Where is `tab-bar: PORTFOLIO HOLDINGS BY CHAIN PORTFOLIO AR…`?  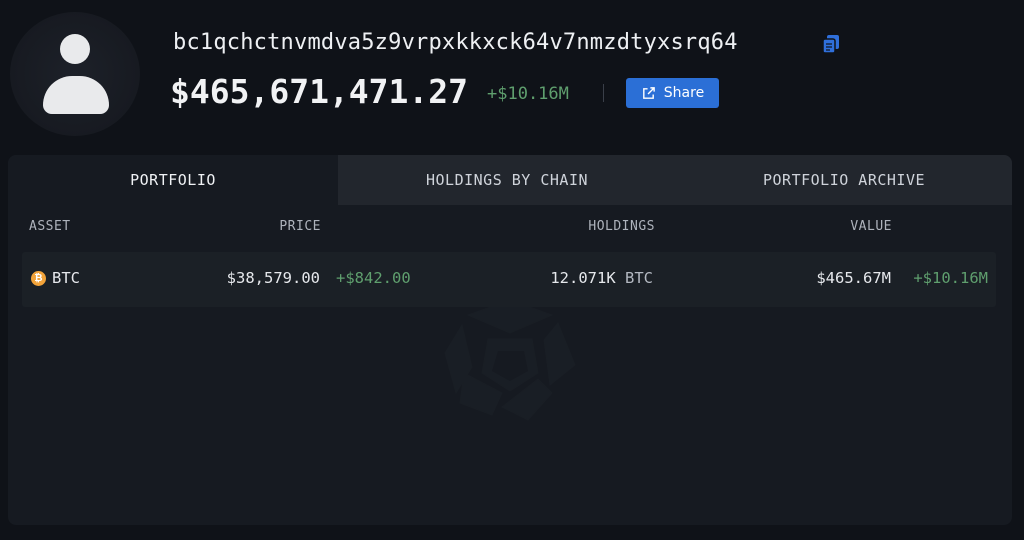
tab-bar: PORTFOLIO HOLDINGS BY CHAIN PORTFOLIO AR… is located at coordinates (510, 180).